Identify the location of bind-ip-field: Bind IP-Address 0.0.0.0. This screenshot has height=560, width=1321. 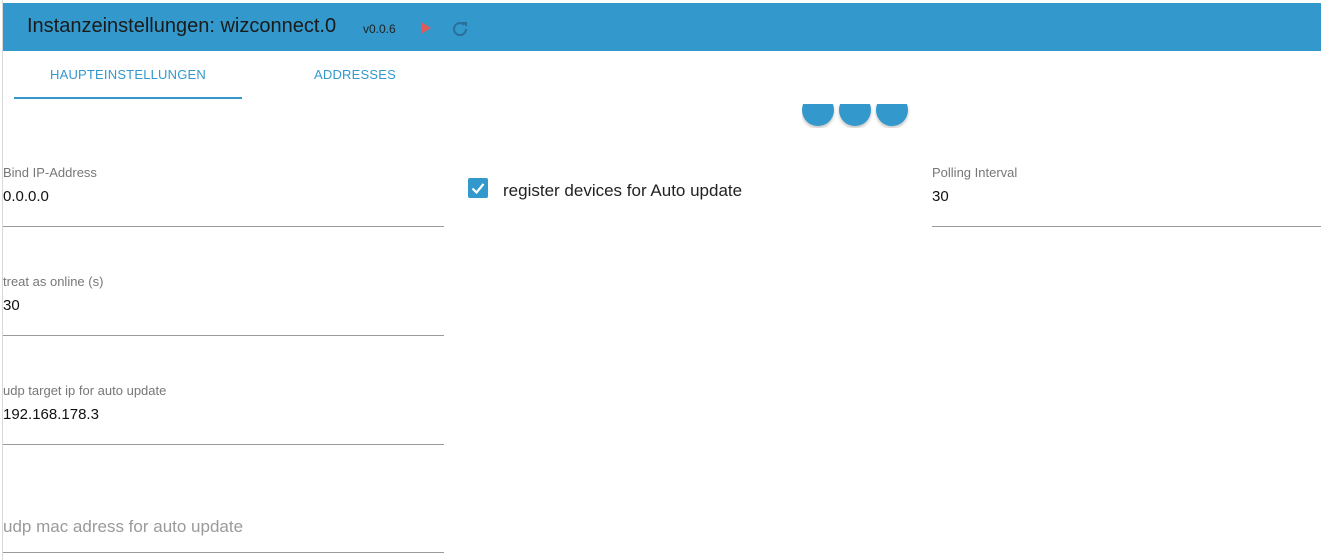
(223, 196).